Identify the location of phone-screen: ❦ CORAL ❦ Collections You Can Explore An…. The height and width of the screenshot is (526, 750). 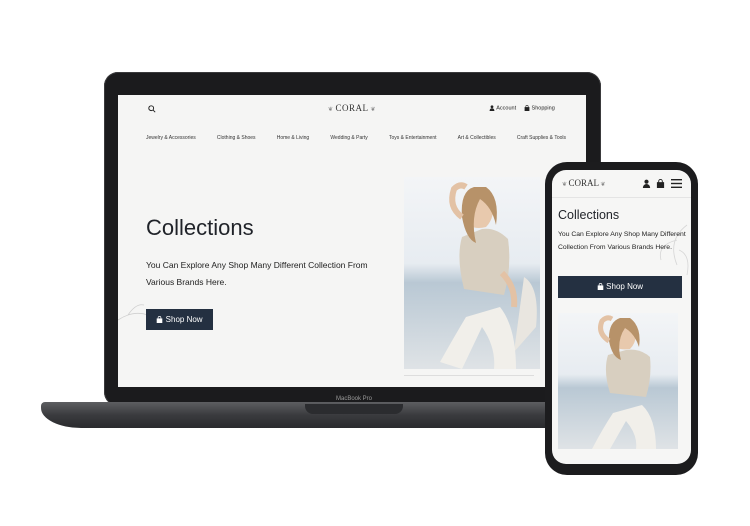
(621, 317).